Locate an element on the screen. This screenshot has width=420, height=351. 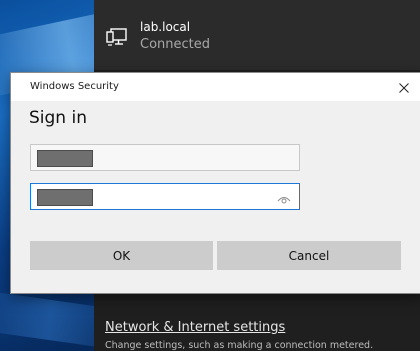
password-field is located at coordinates (165, 196).